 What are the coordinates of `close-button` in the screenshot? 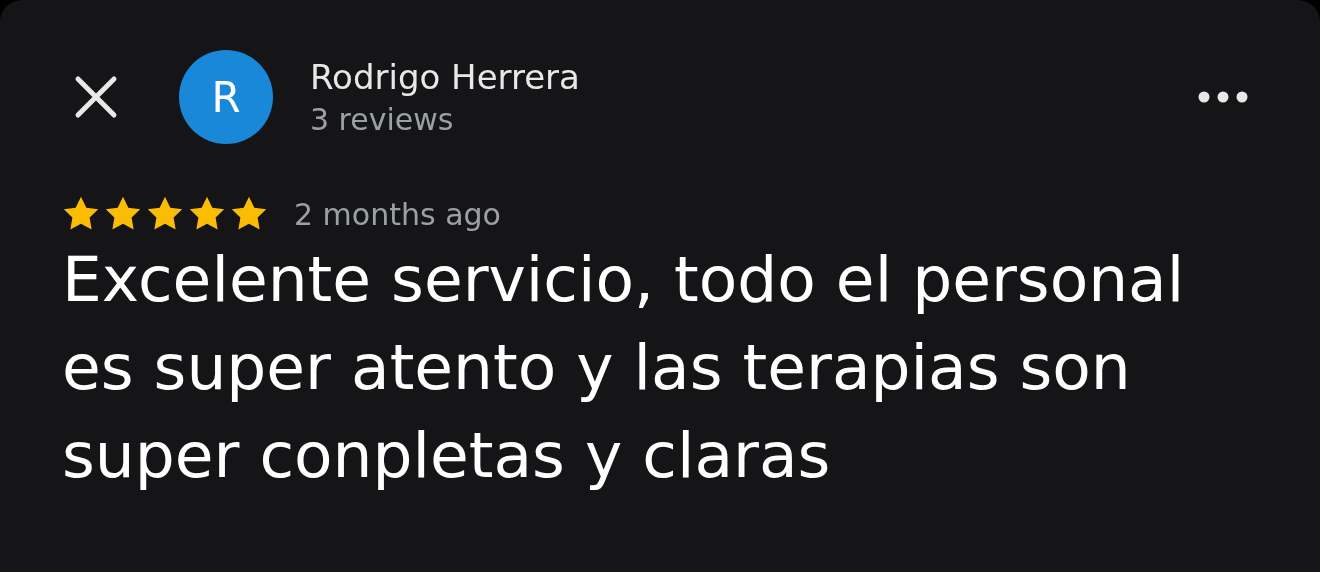 It's located at (96, 97).